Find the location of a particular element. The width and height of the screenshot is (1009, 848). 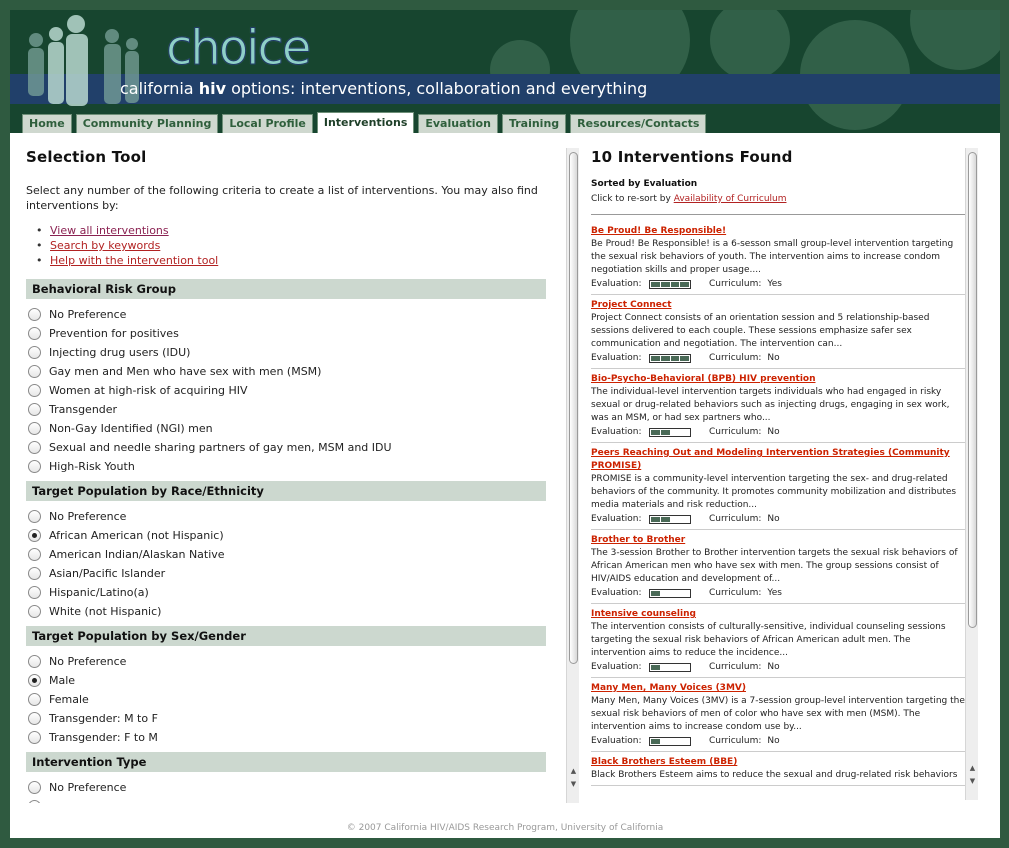

criteria-option is located at coordinates (286, 800).